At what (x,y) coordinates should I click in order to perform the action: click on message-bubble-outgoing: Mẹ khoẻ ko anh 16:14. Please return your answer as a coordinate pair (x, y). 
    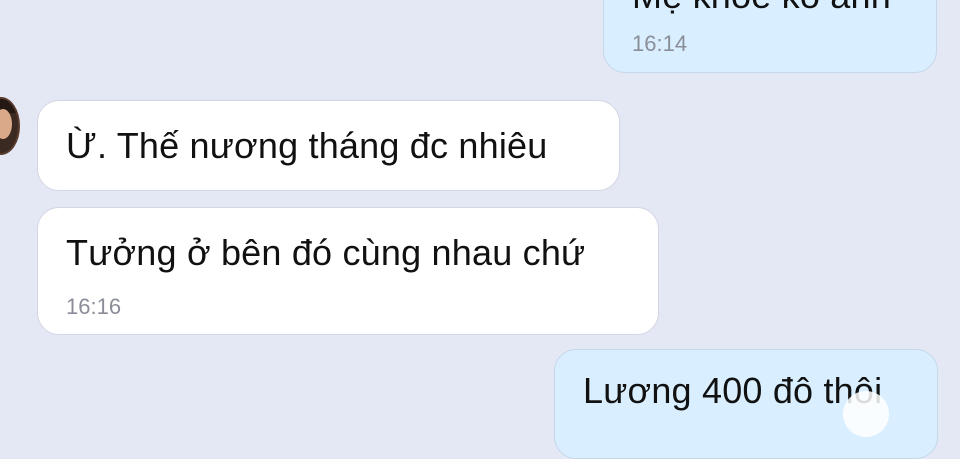
    Looking at the image, I should click on (770, 36).